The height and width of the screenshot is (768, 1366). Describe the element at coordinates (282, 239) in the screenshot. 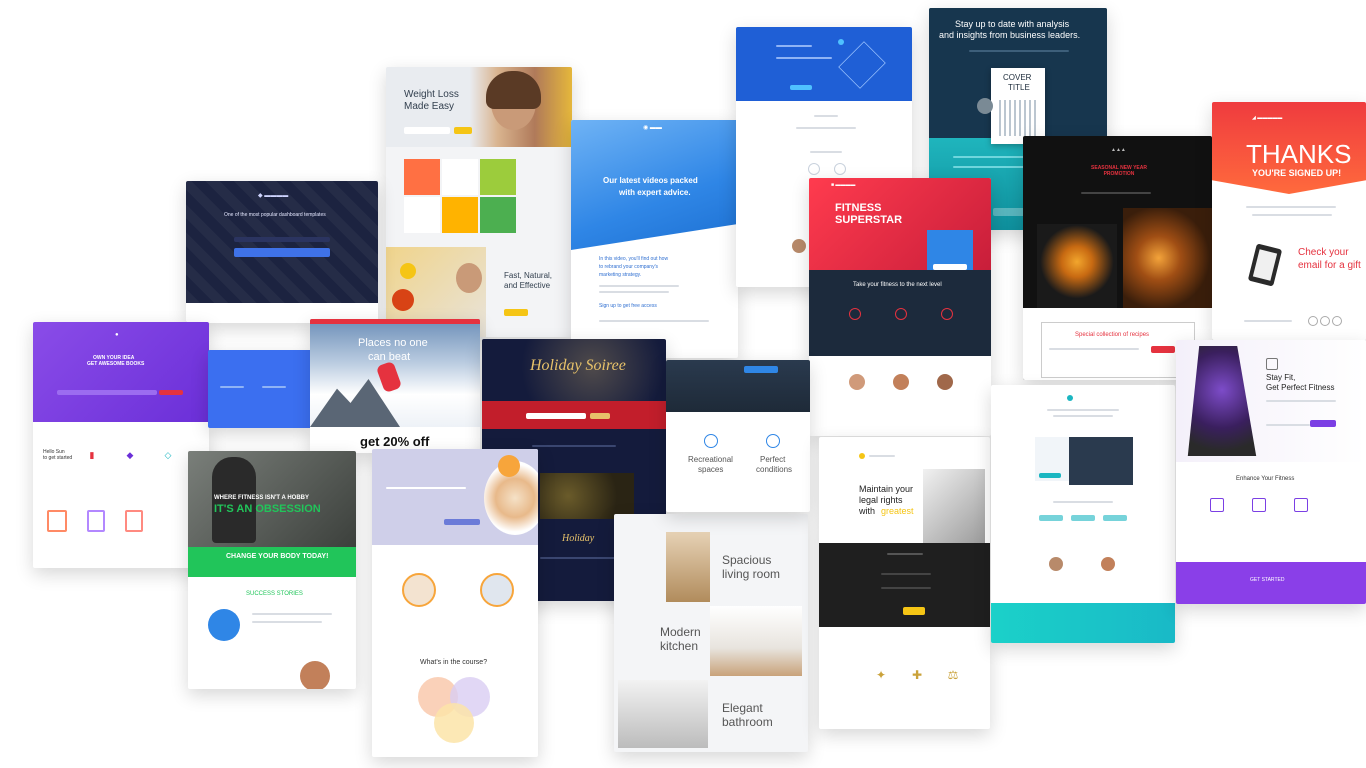

I see `dark-signup-input` at that location.